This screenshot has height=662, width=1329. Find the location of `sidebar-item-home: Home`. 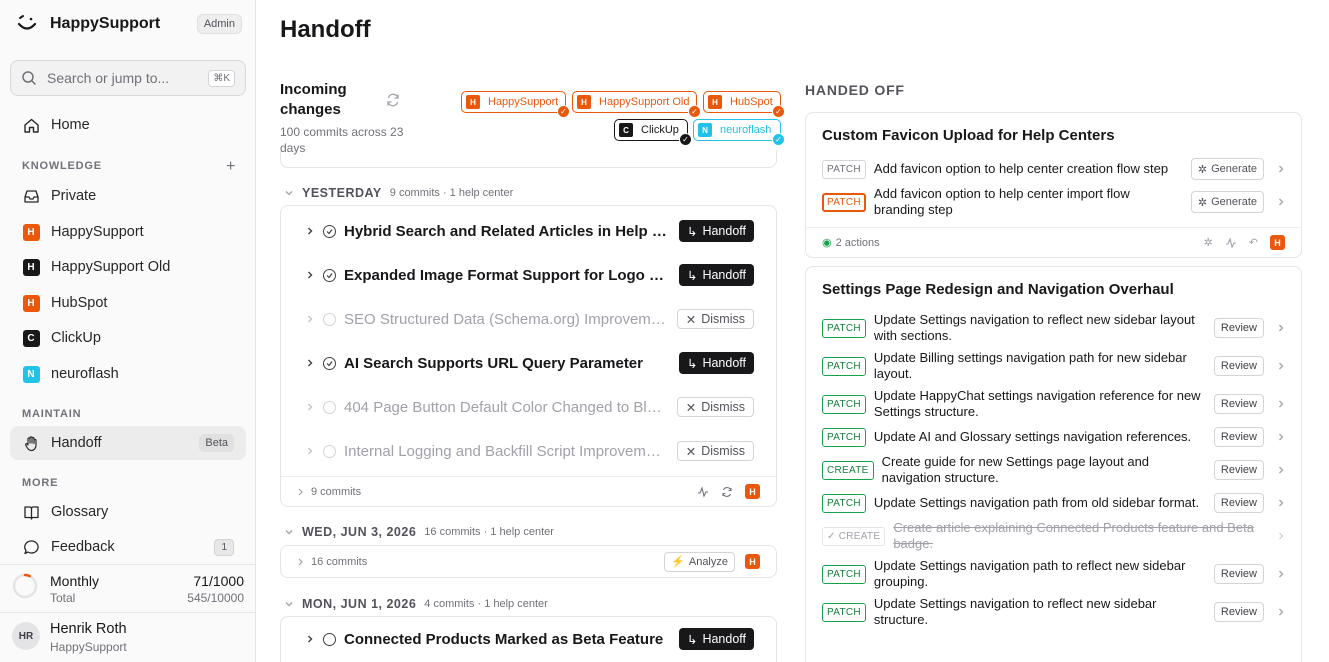

sidebar-item-home: Home is located at coordinates (128, 125).